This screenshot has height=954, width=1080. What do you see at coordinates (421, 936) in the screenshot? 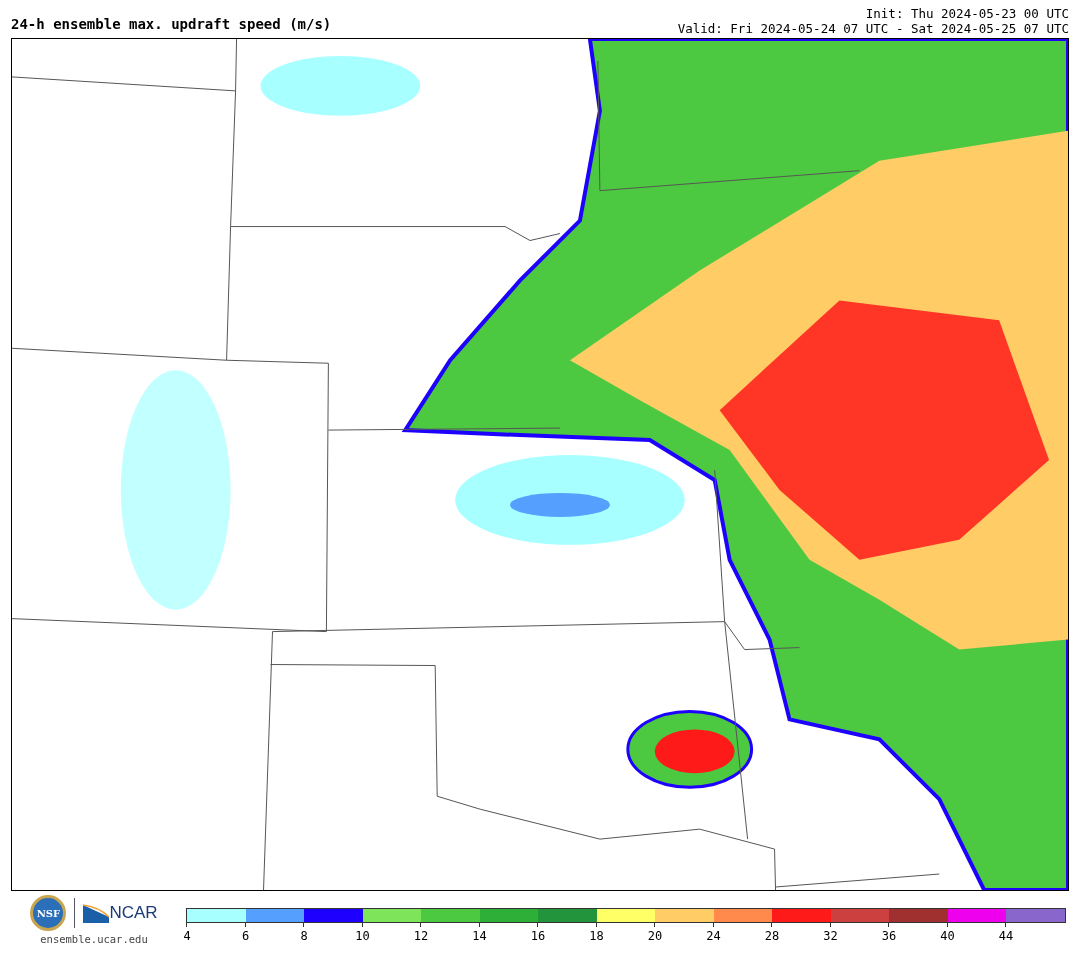
I see `tick-label: 12` at bounding box center [421, 936].